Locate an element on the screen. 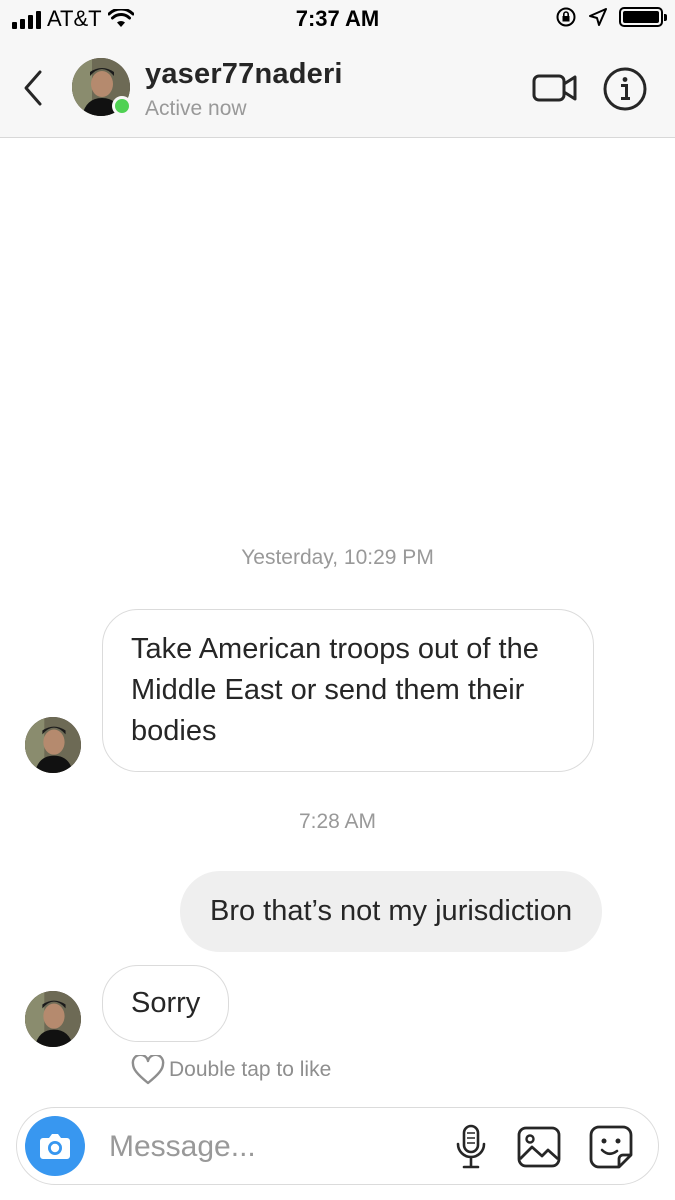 This screenshot has width=675, height=1200. conversation-header: yaser77naderi Active now is located at coordinates (337, 89).